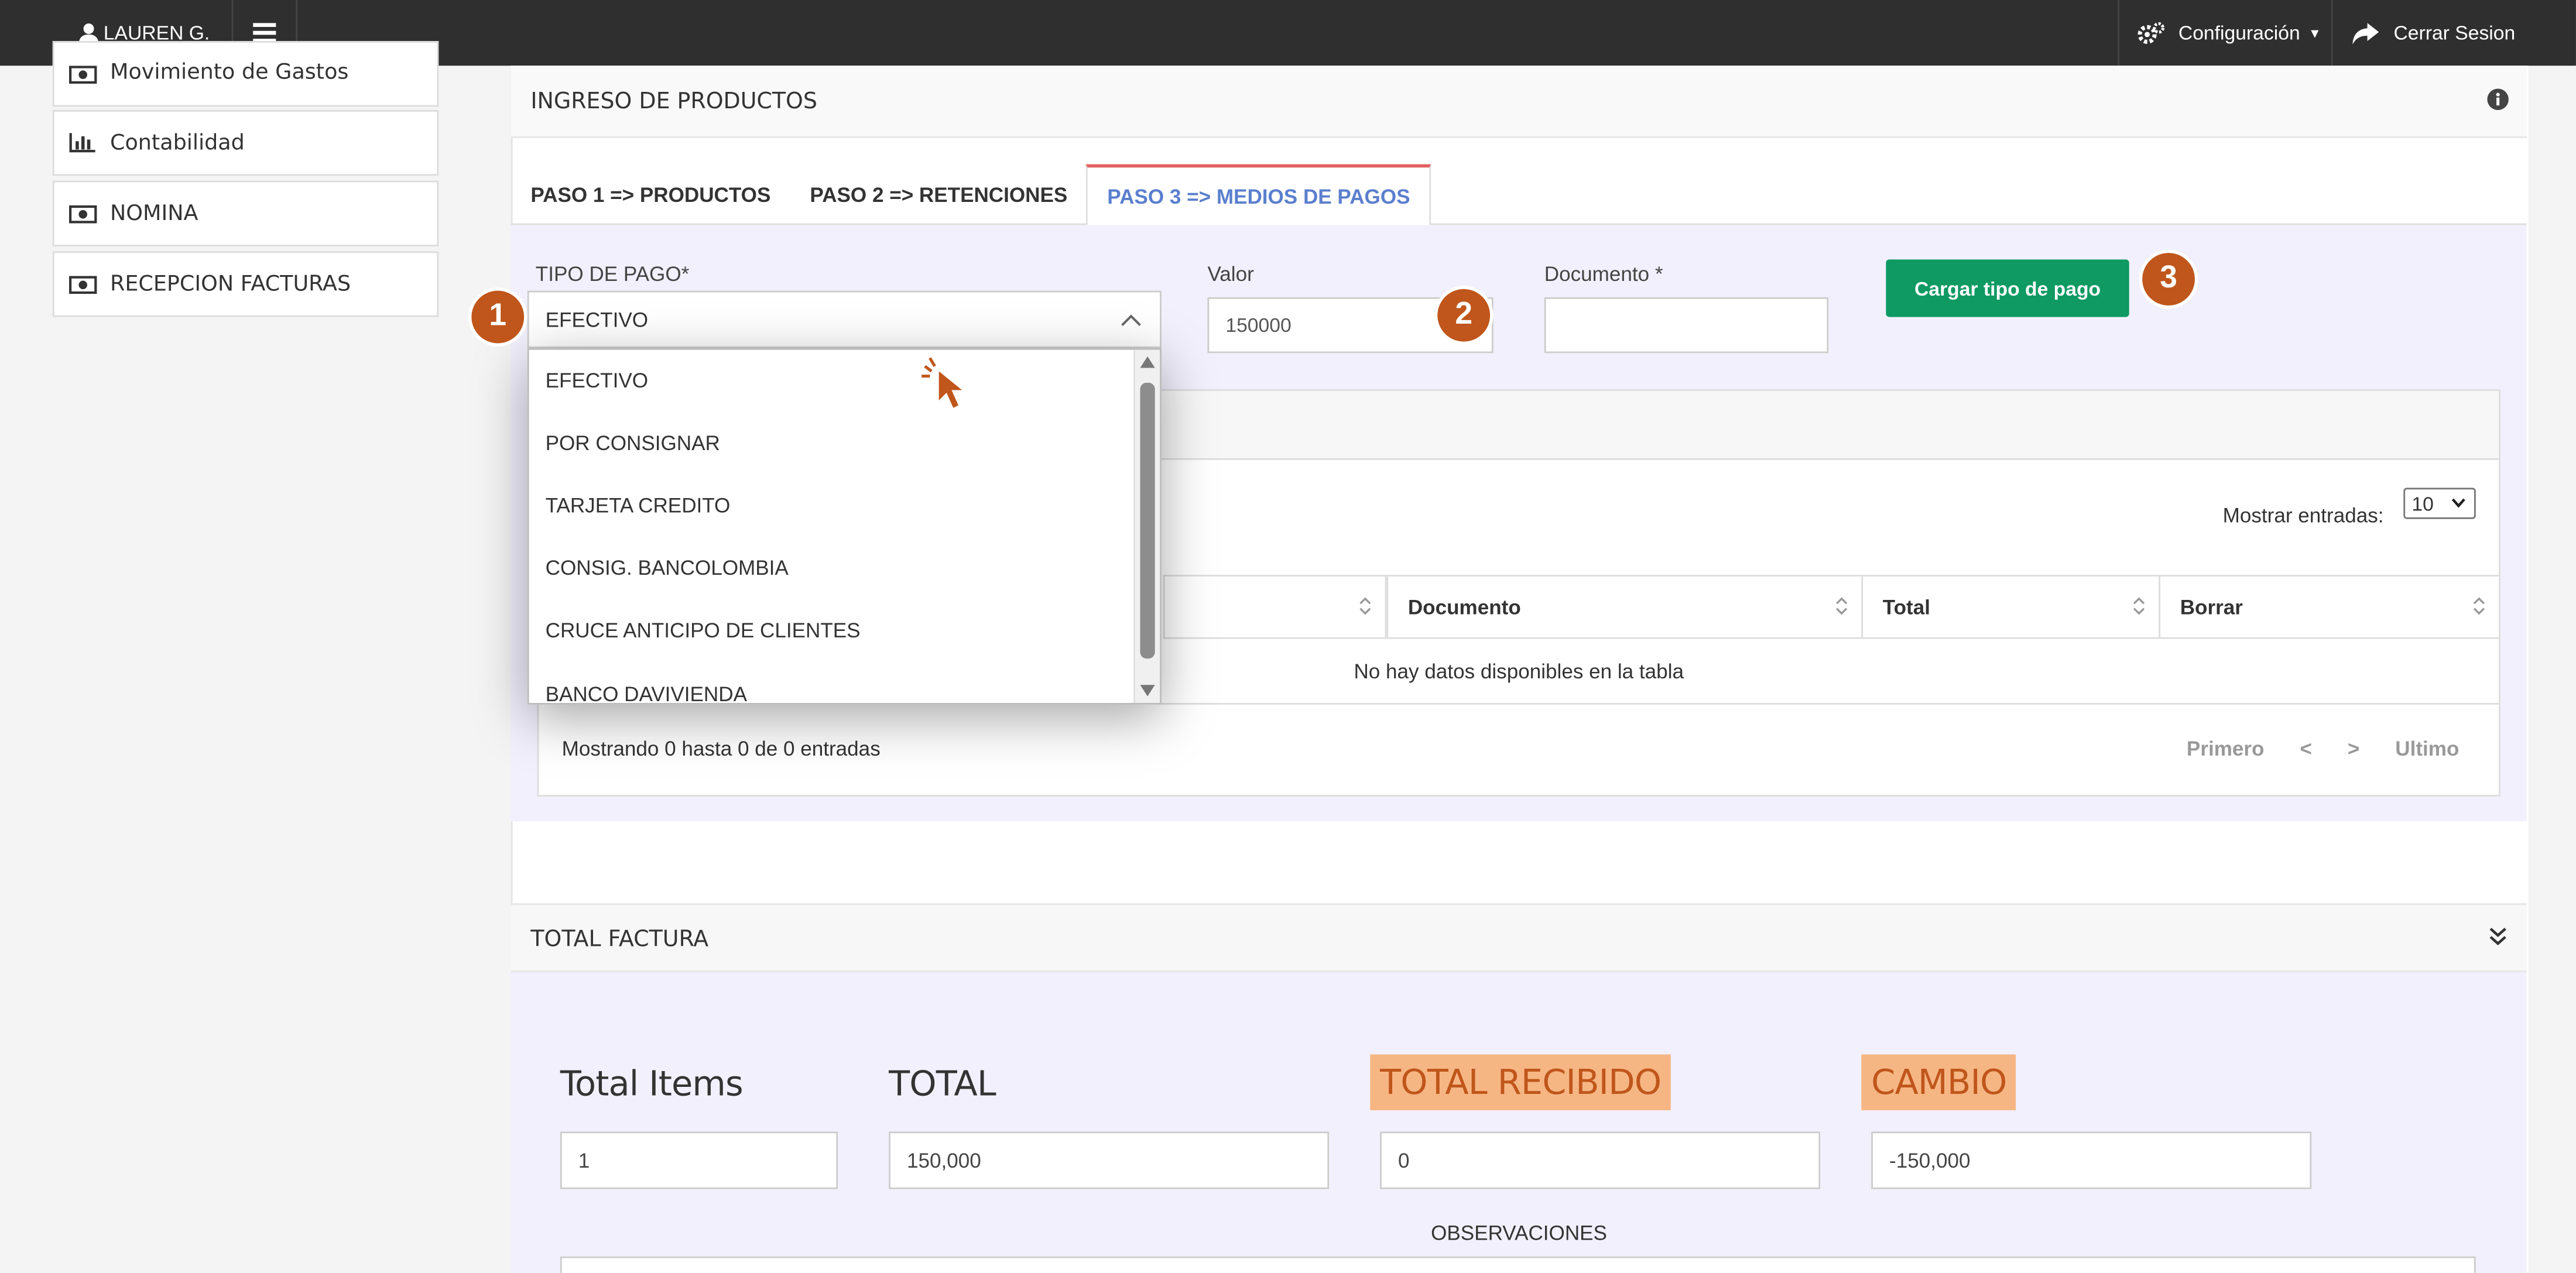  Describe the element at coordinates (2011, 607) in the screenshot. I see `column-header-total: Total` at that location.